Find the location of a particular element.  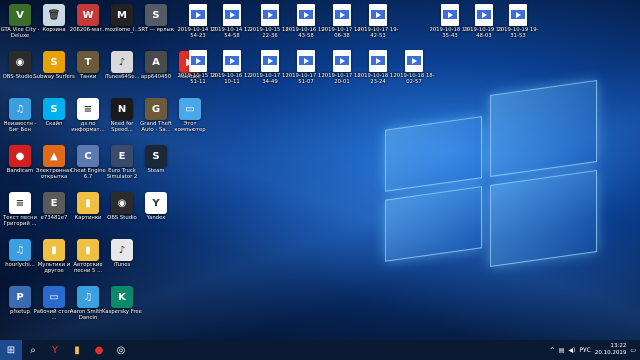

video-file-label: 2019-10-19 19-31-53 is located at coordinates (518, 33).